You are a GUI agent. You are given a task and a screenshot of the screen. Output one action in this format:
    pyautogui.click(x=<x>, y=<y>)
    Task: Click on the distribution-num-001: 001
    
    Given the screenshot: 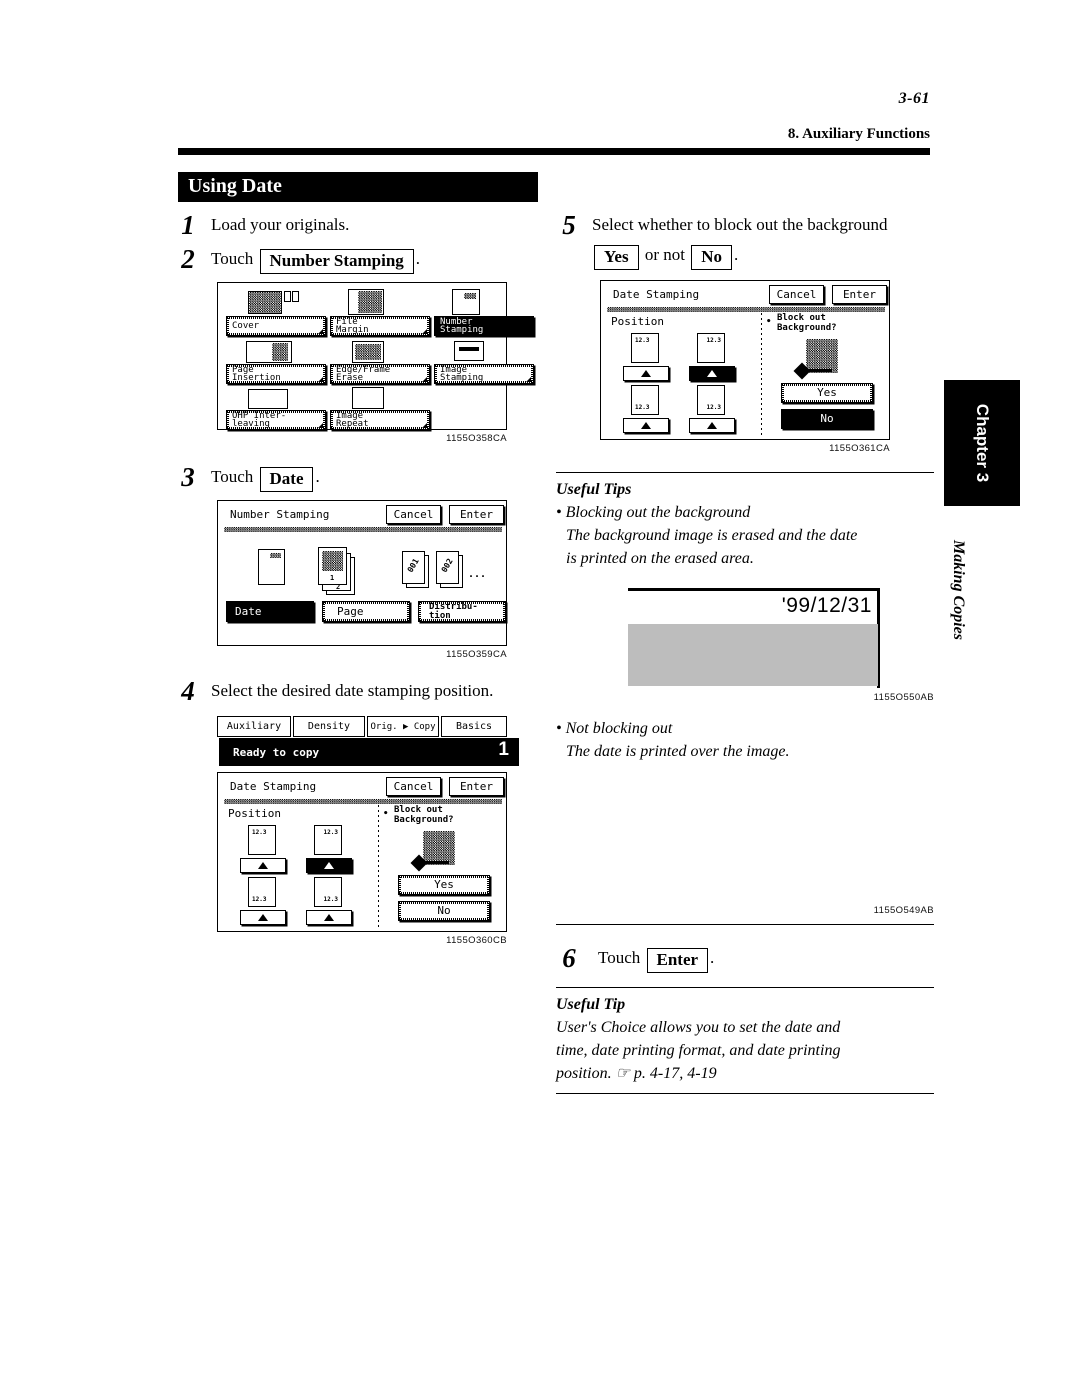 What is the action you would take?
    pyautogui.click(x=413, y=565)
    